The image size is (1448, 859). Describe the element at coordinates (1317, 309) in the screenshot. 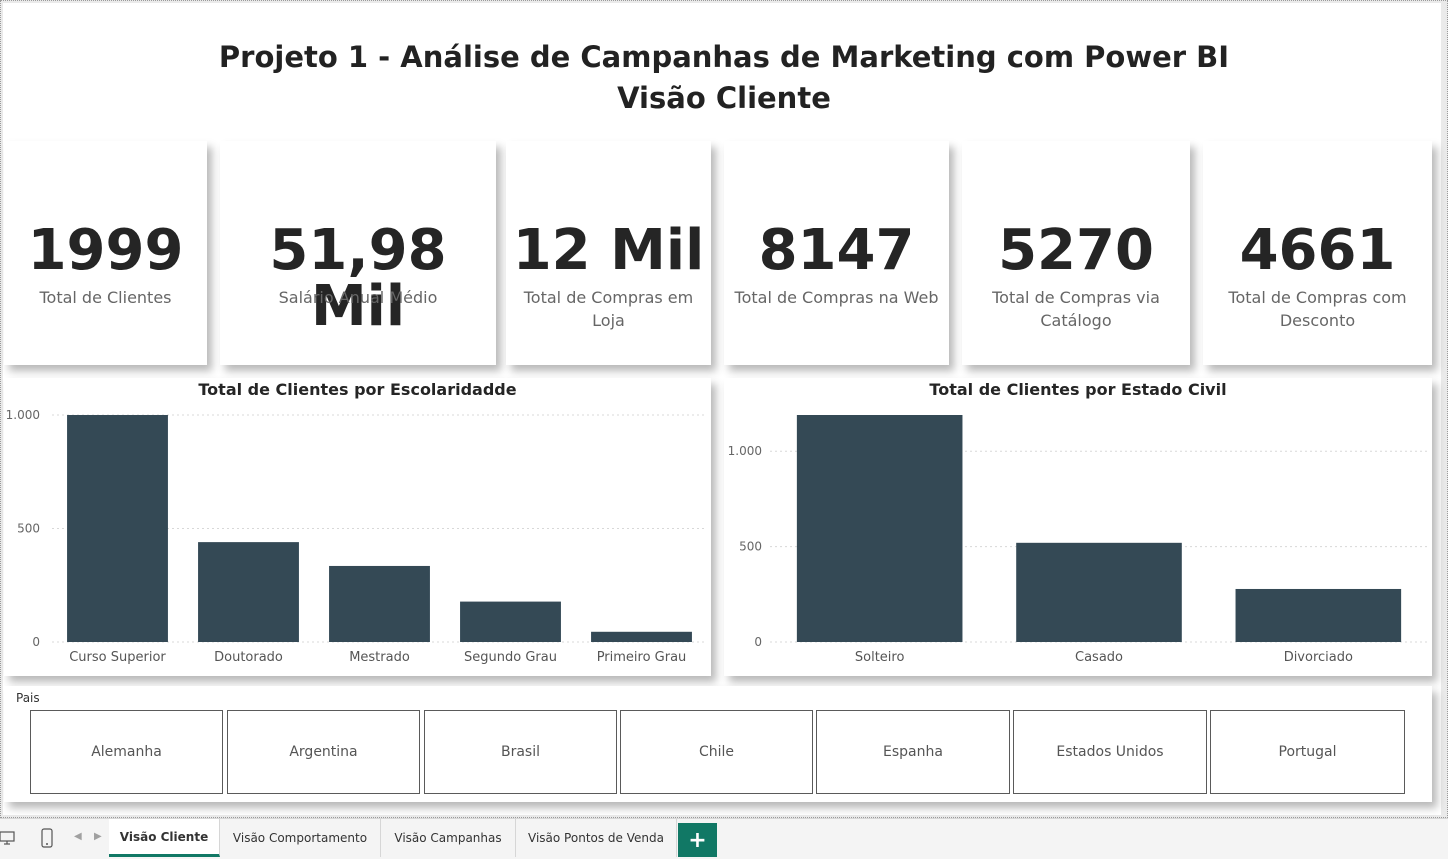

I see `kpi-label: Total de Compras com Desconto` at that location.